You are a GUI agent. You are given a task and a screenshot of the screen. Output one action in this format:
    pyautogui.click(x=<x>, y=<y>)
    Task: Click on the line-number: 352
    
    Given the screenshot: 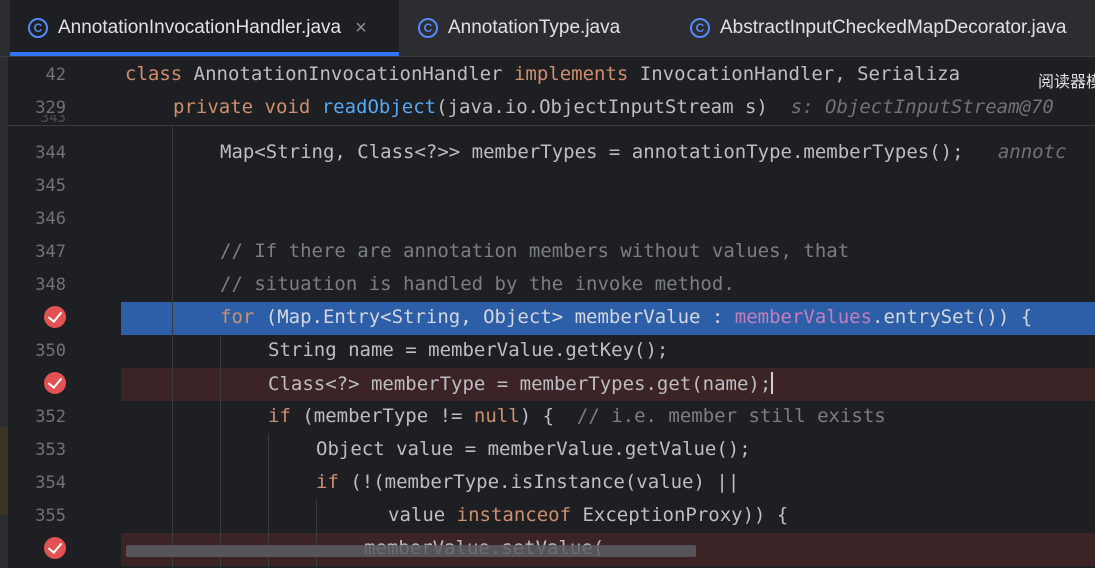 What is the action you would take?
    pyautogui.click(x=50, y=417)
    